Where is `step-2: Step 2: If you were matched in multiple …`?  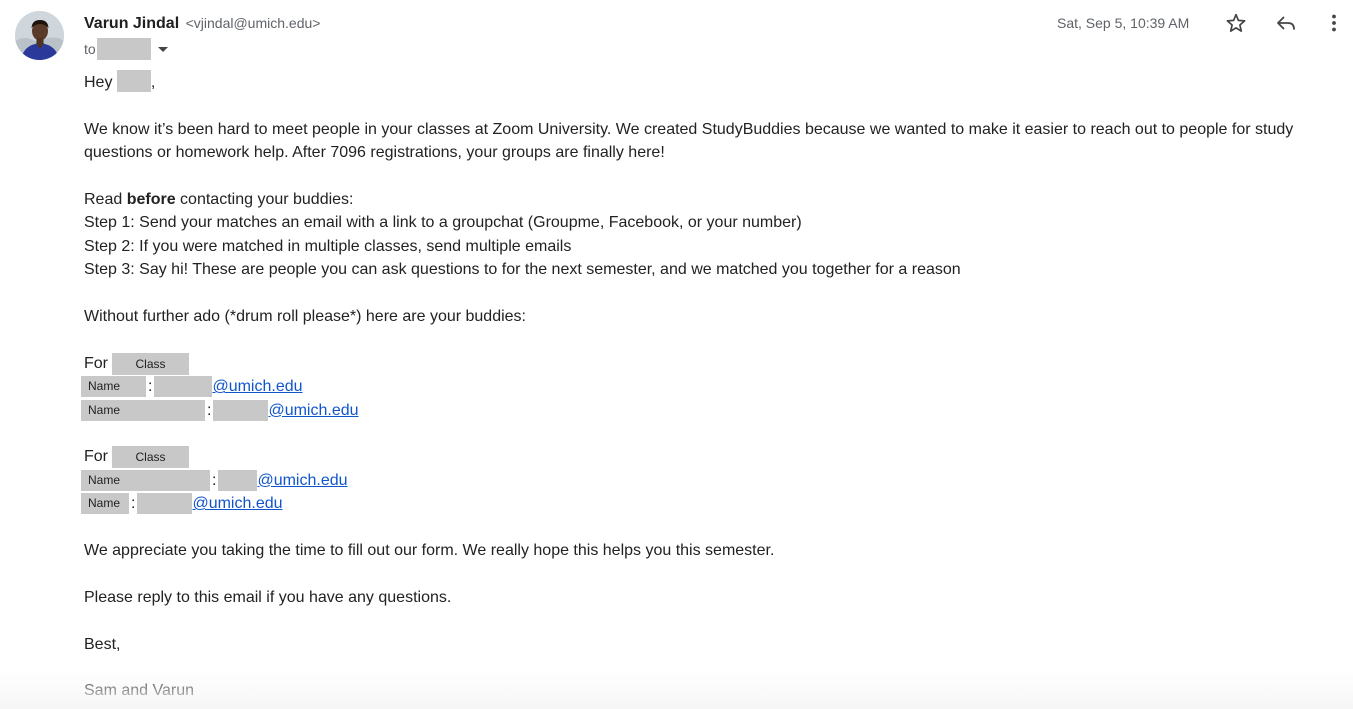 step-2: Step 2: If you were matched in multiple … is located at coordinates (328, 246).